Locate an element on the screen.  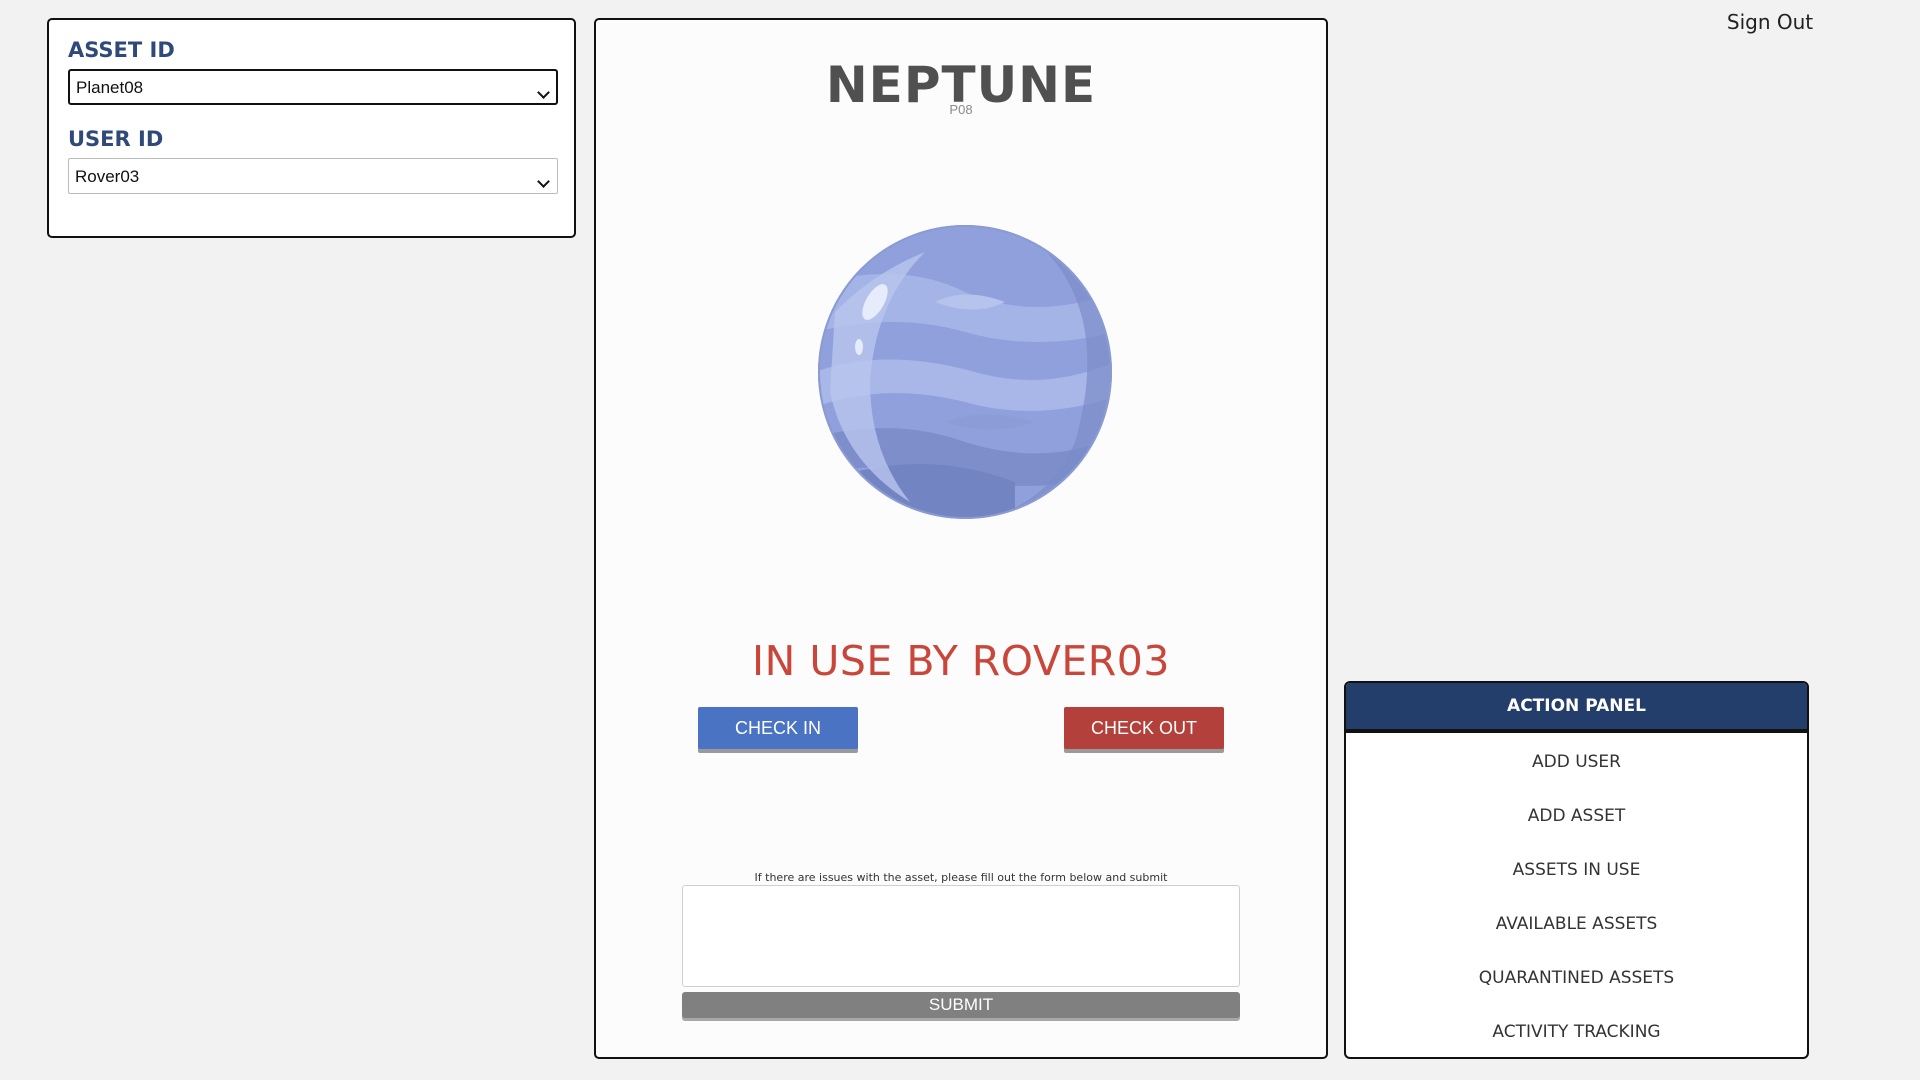
action-activity-tracking: ACTIVITY TRACKING is located at coordinates (1576, 1031).